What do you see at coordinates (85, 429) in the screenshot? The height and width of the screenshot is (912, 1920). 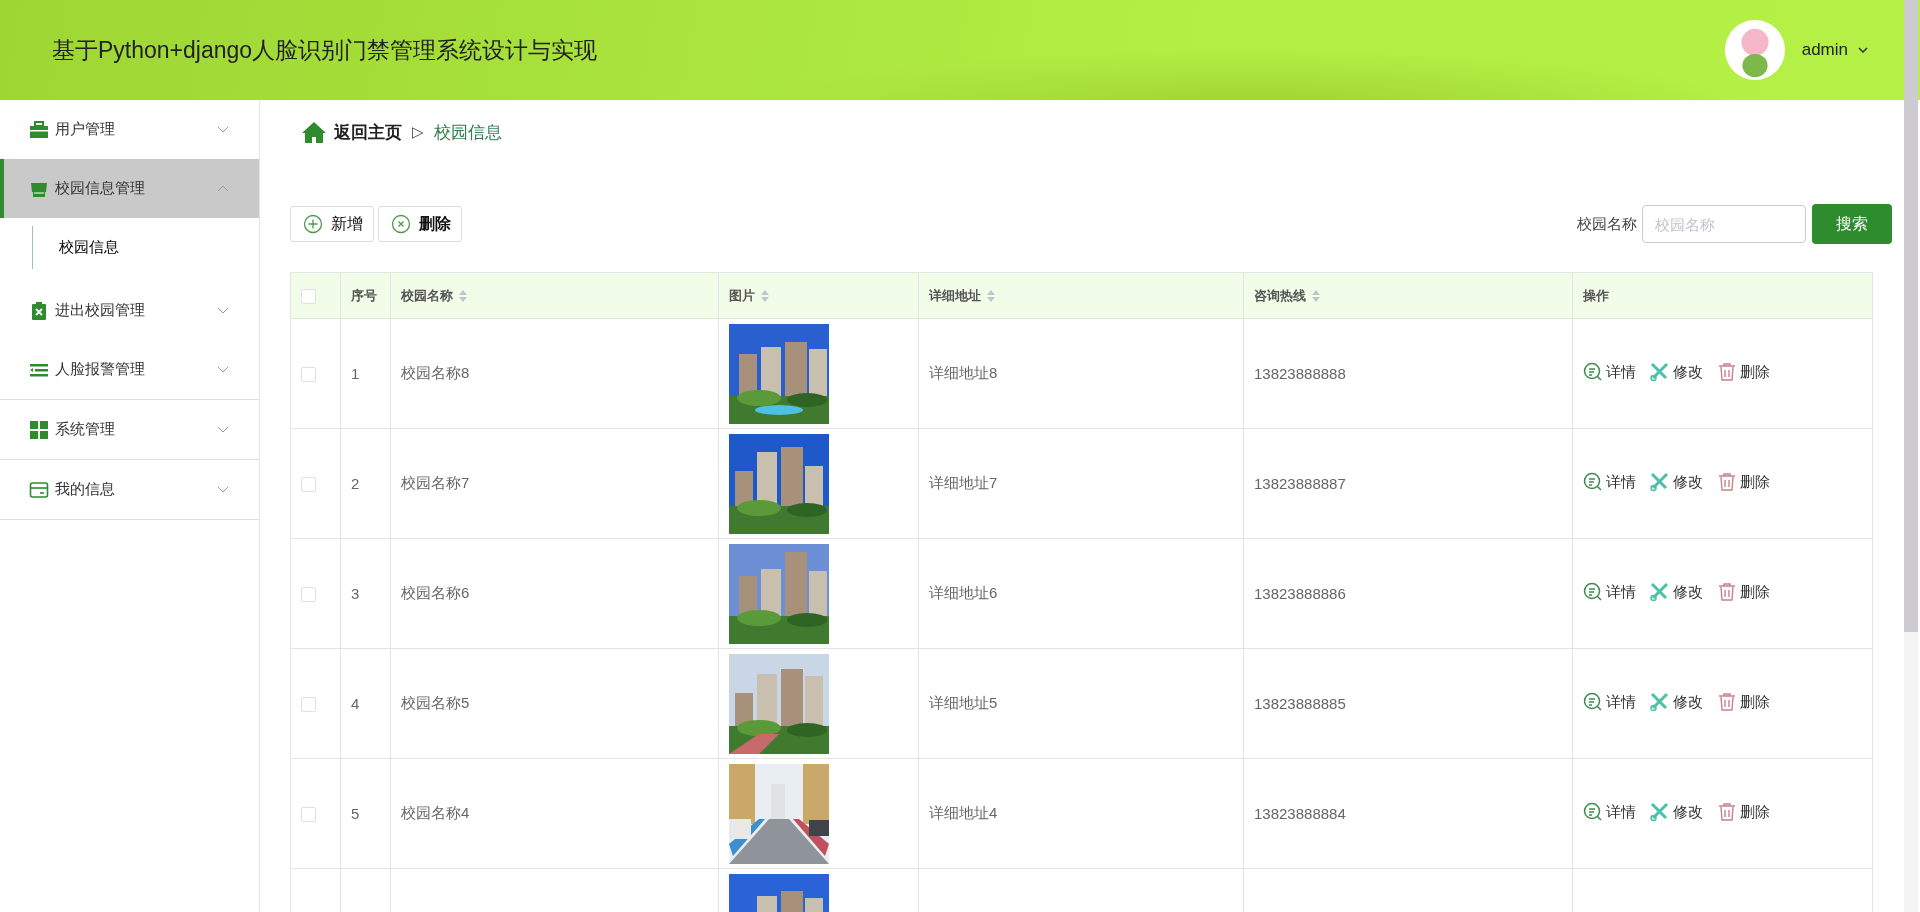 I see `menu-label: 系统管理` at bounding box center [85, 429].